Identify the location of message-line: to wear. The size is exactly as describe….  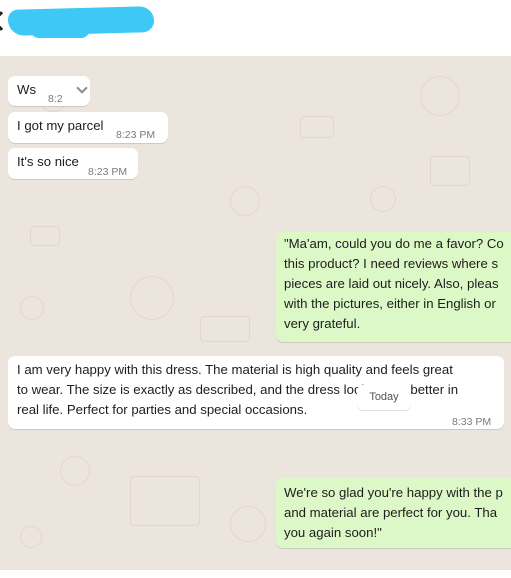
(238, 389).